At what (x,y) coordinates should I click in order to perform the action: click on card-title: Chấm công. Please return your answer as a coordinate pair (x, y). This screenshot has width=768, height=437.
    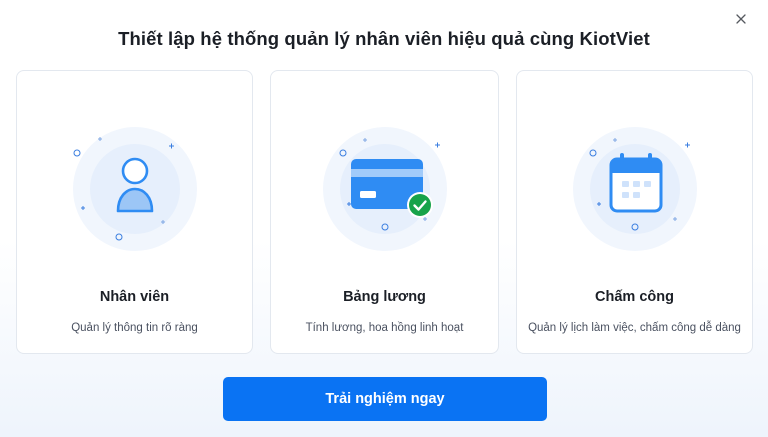
    Looking at the image, I should click on (634, 297).